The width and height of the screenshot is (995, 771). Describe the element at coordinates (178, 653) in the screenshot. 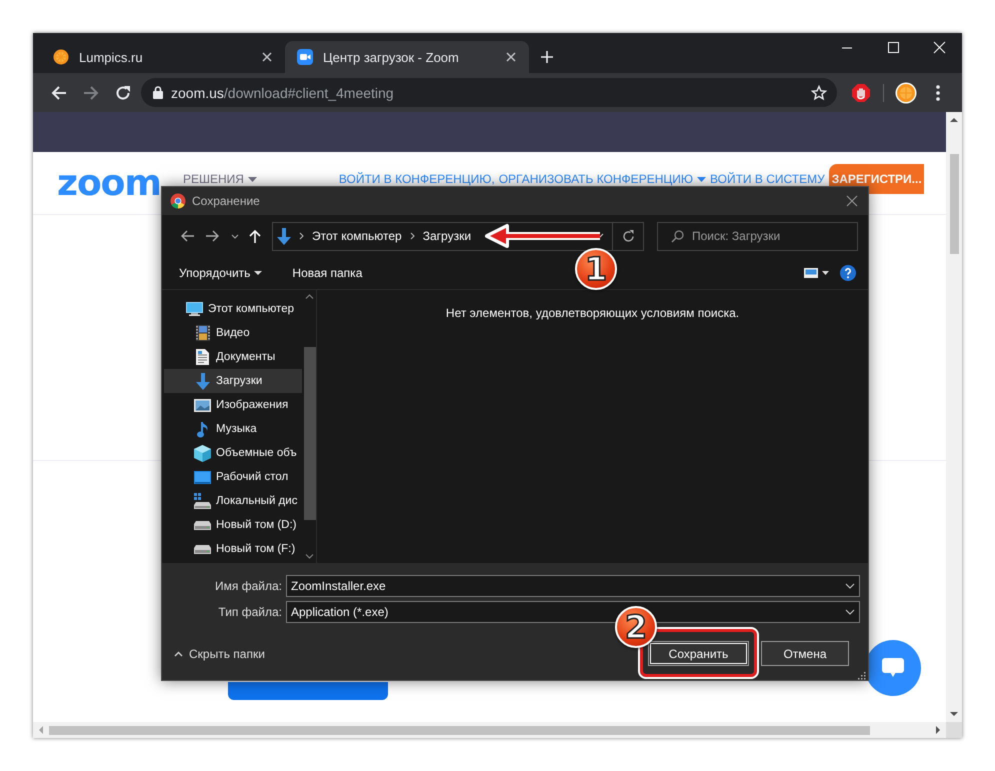

I see `chevron-up-icon` at that location.